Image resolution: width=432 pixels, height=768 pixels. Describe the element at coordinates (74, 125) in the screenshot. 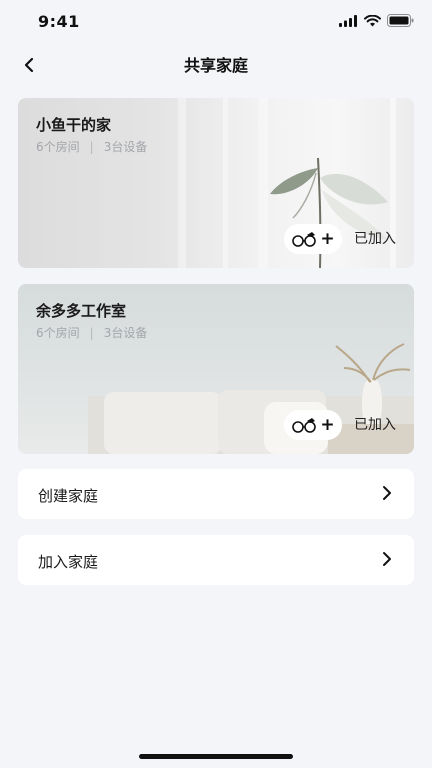

I see `family-name: 小鱼干的家` at that location.